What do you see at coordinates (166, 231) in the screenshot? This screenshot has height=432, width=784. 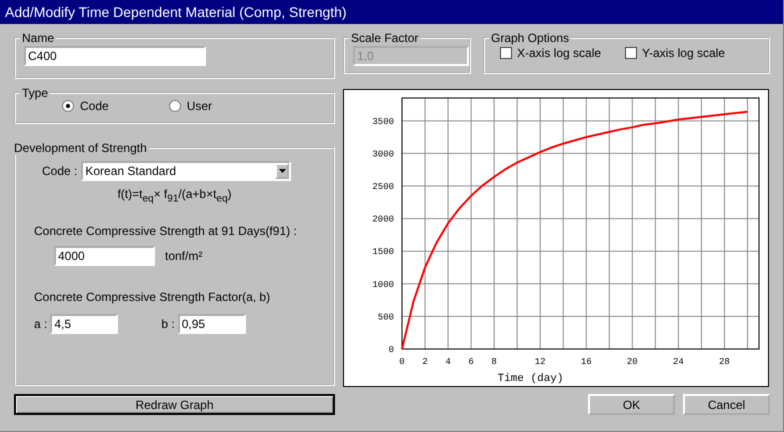 I see `strength-label: Concrete Compressive Strength at 91 Days(f91) :` at bounding box center [166, 231].